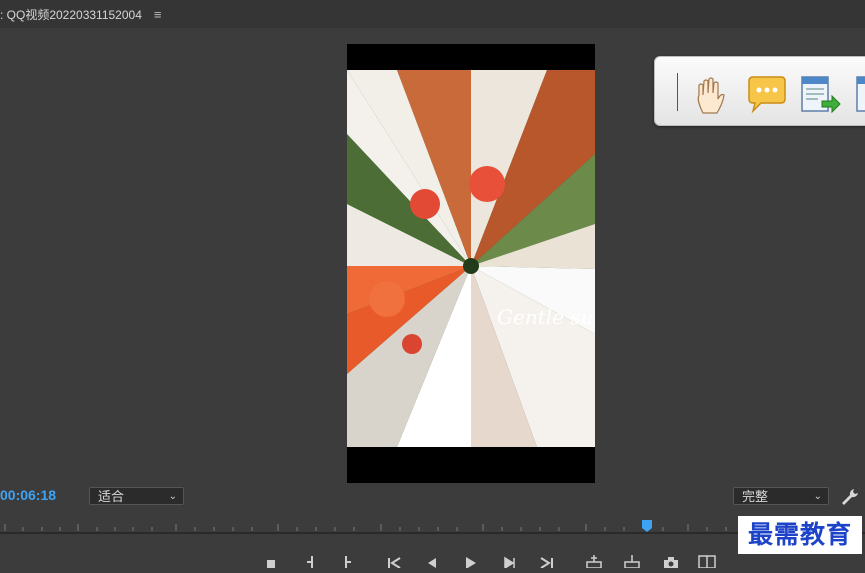 The image size is (865, 573). Describe the element at coordinates (707, 561) in the screenshot. I see `compare-icon` at that location.